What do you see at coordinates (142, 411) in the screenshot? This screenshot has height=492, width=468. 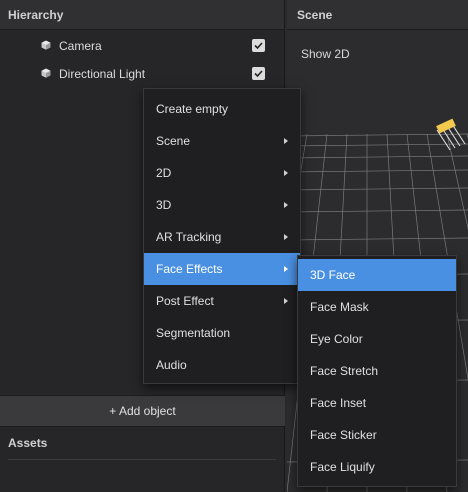 I see `add-object-button: + Add object` at bounding box center [142, 411].